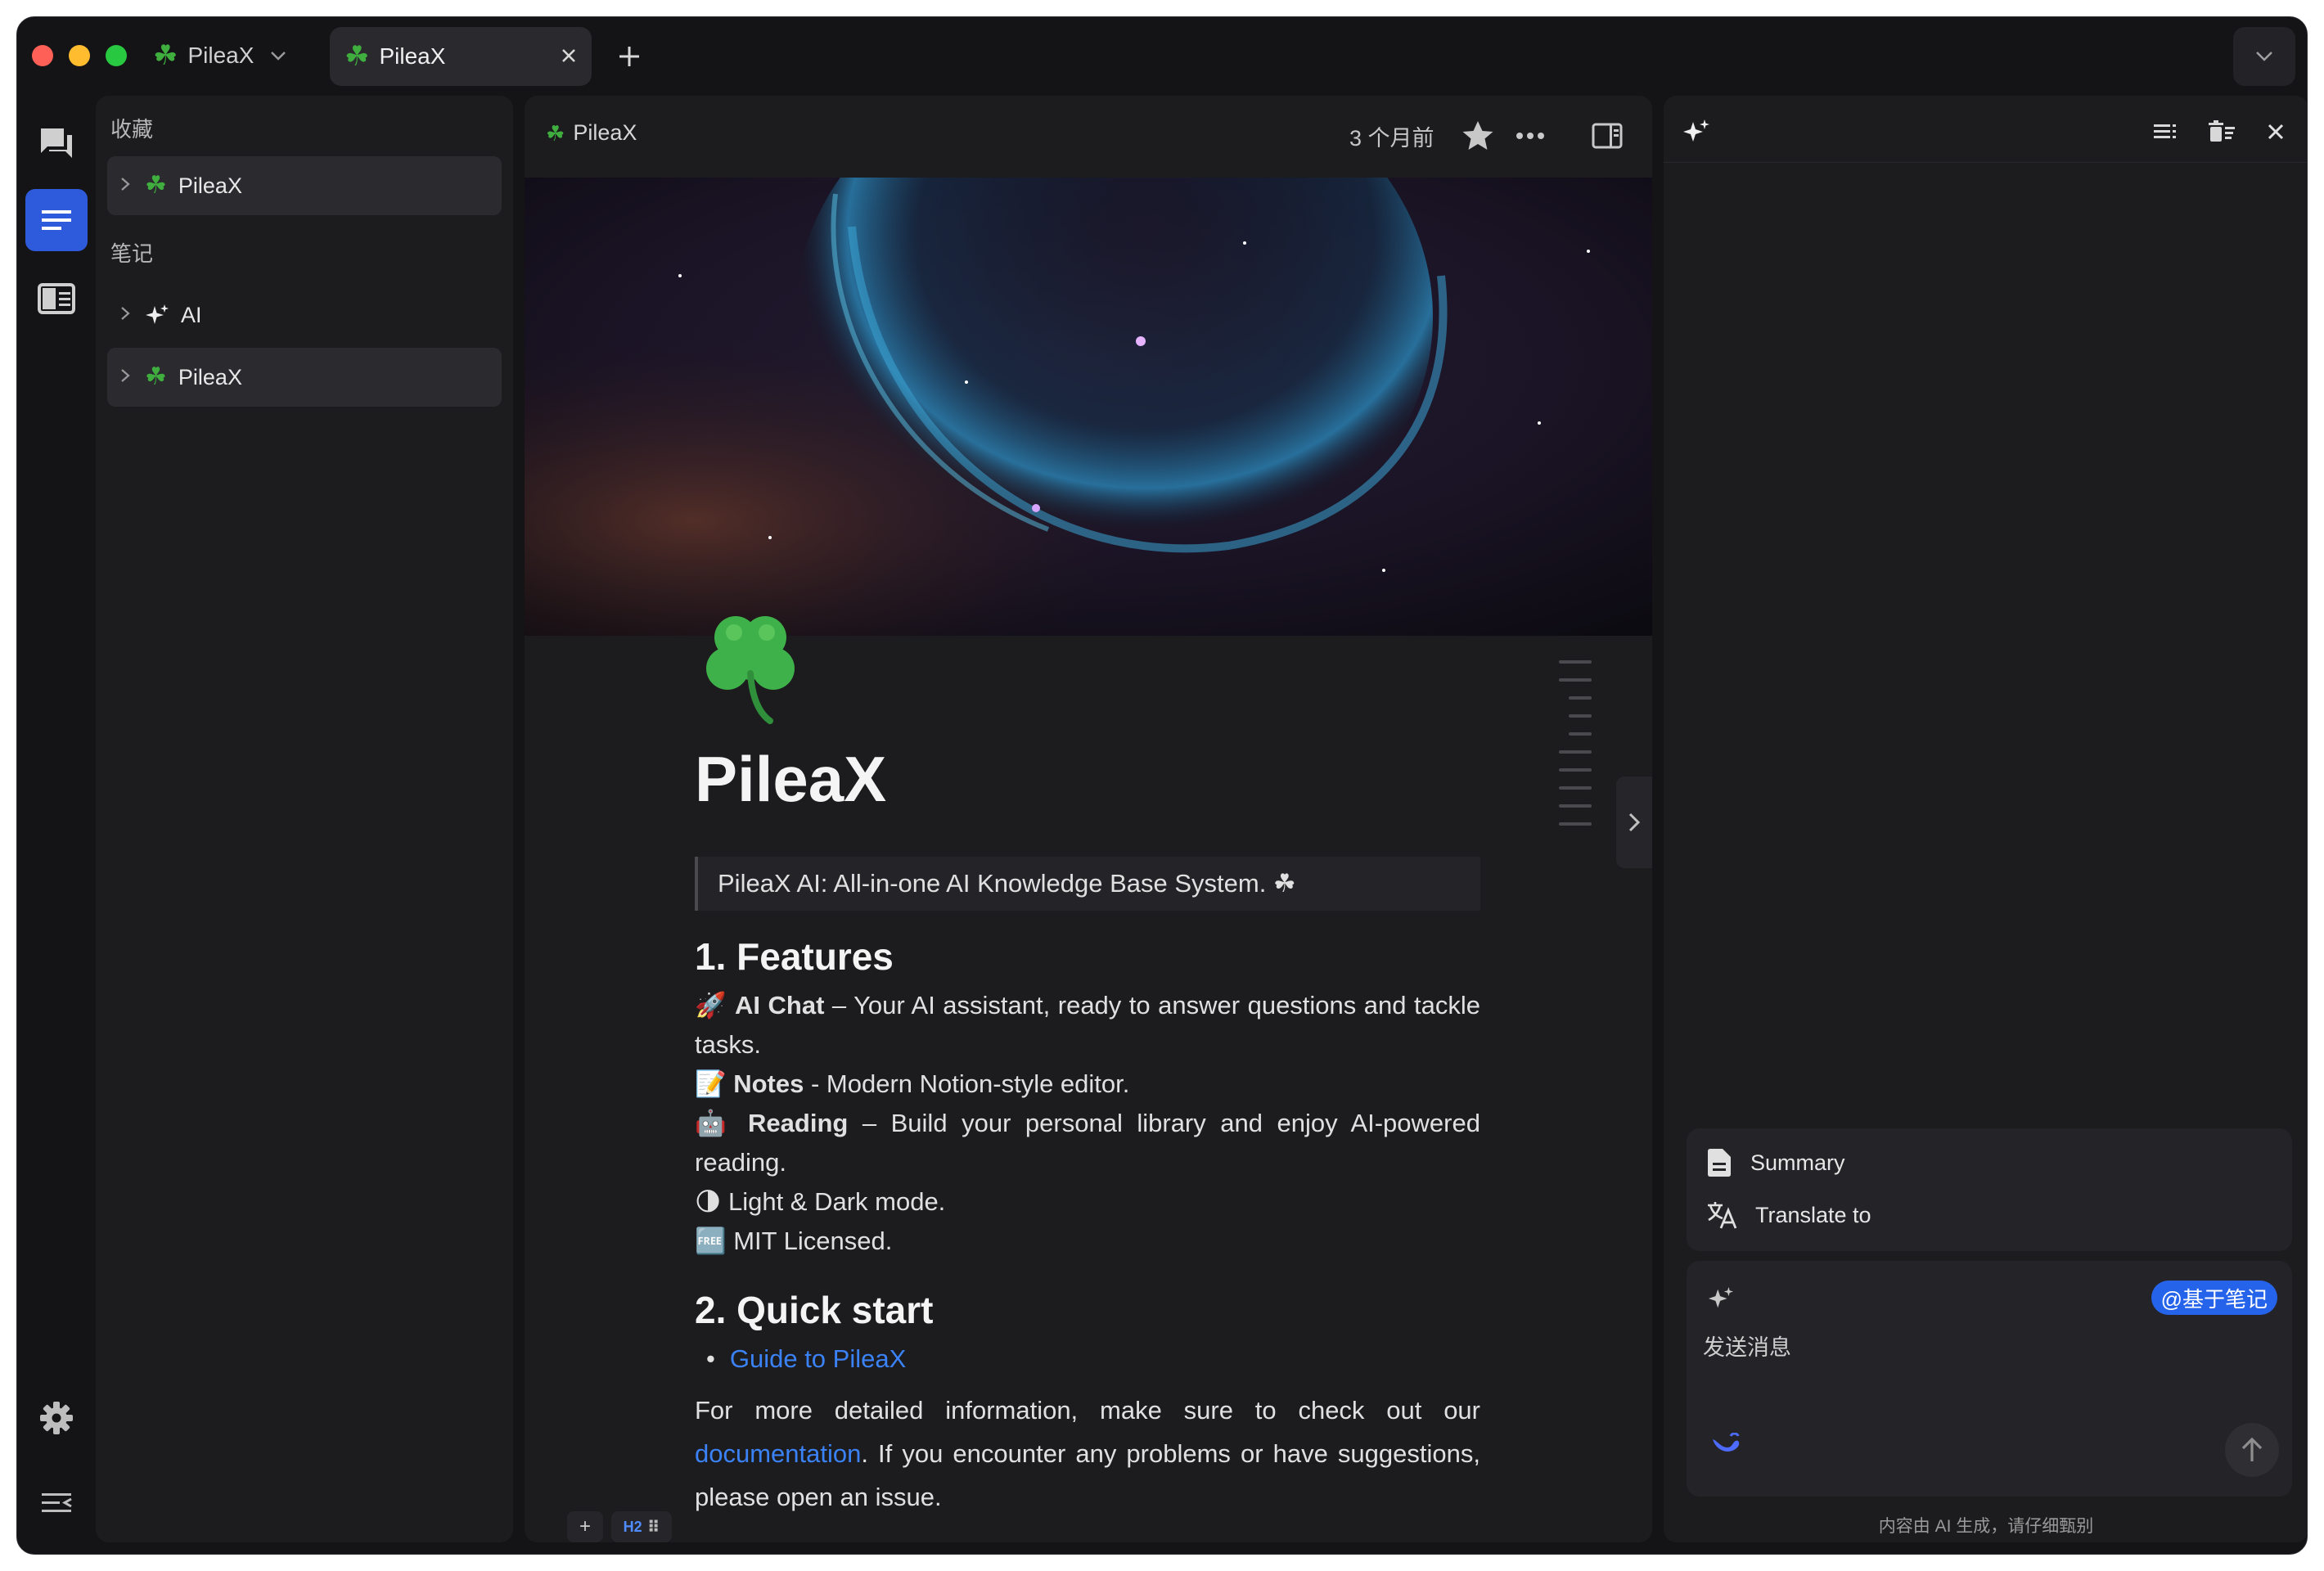 The width and height of the screenshot is (2324, 1571). I want to click on notes-icon, so click(57, 220).